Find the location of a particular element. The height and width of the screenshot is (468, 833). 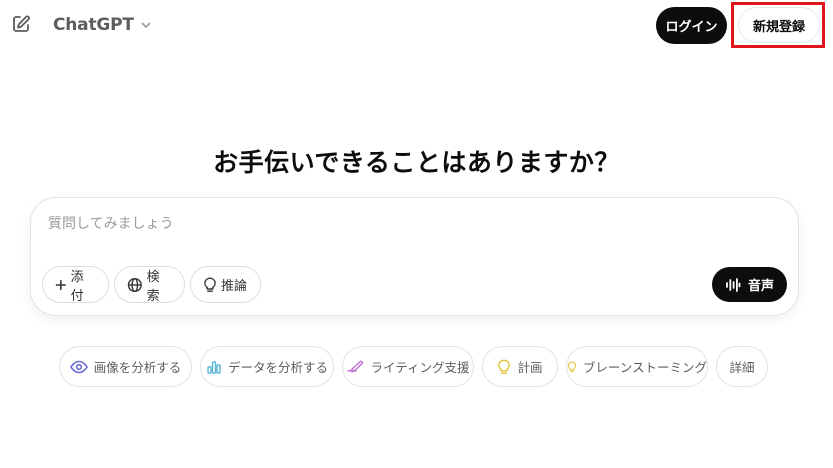

suggestion-plan: 計画 is located at coordinates (520, 366).